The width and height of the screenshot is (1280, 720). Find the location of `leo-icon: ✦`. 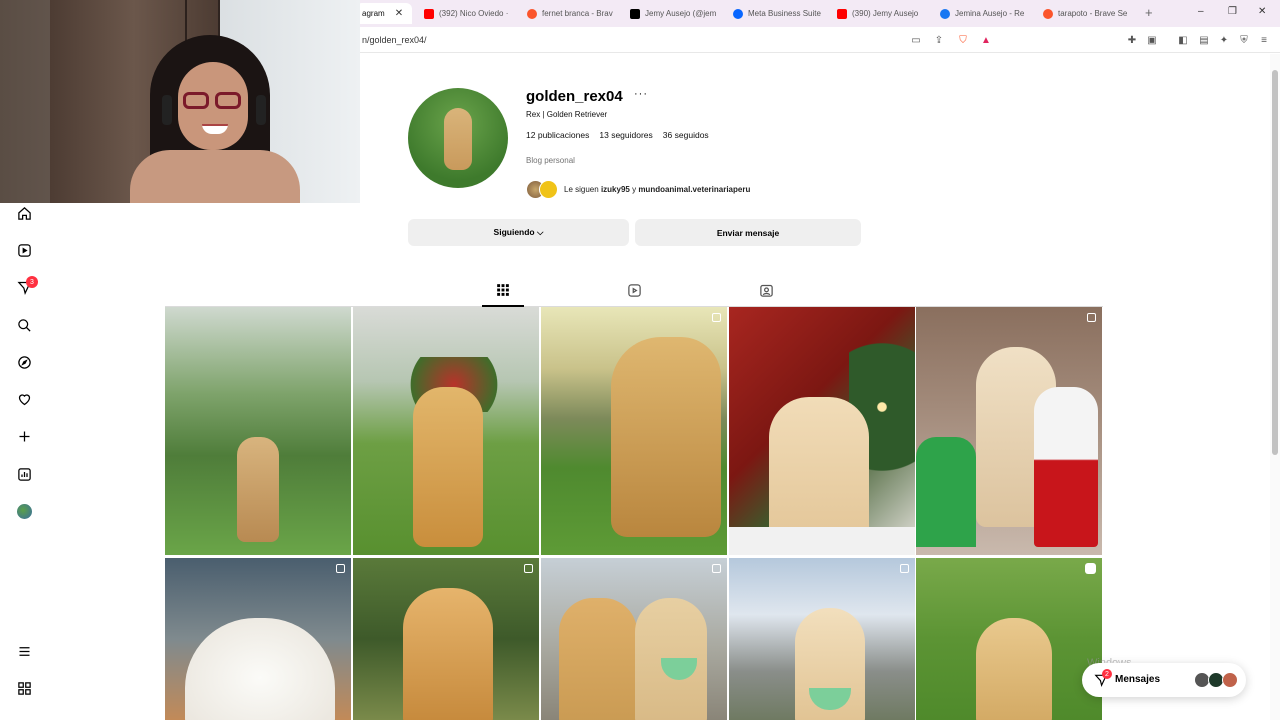

leo-icon: ✦ is located at coordinates (1224, 40).